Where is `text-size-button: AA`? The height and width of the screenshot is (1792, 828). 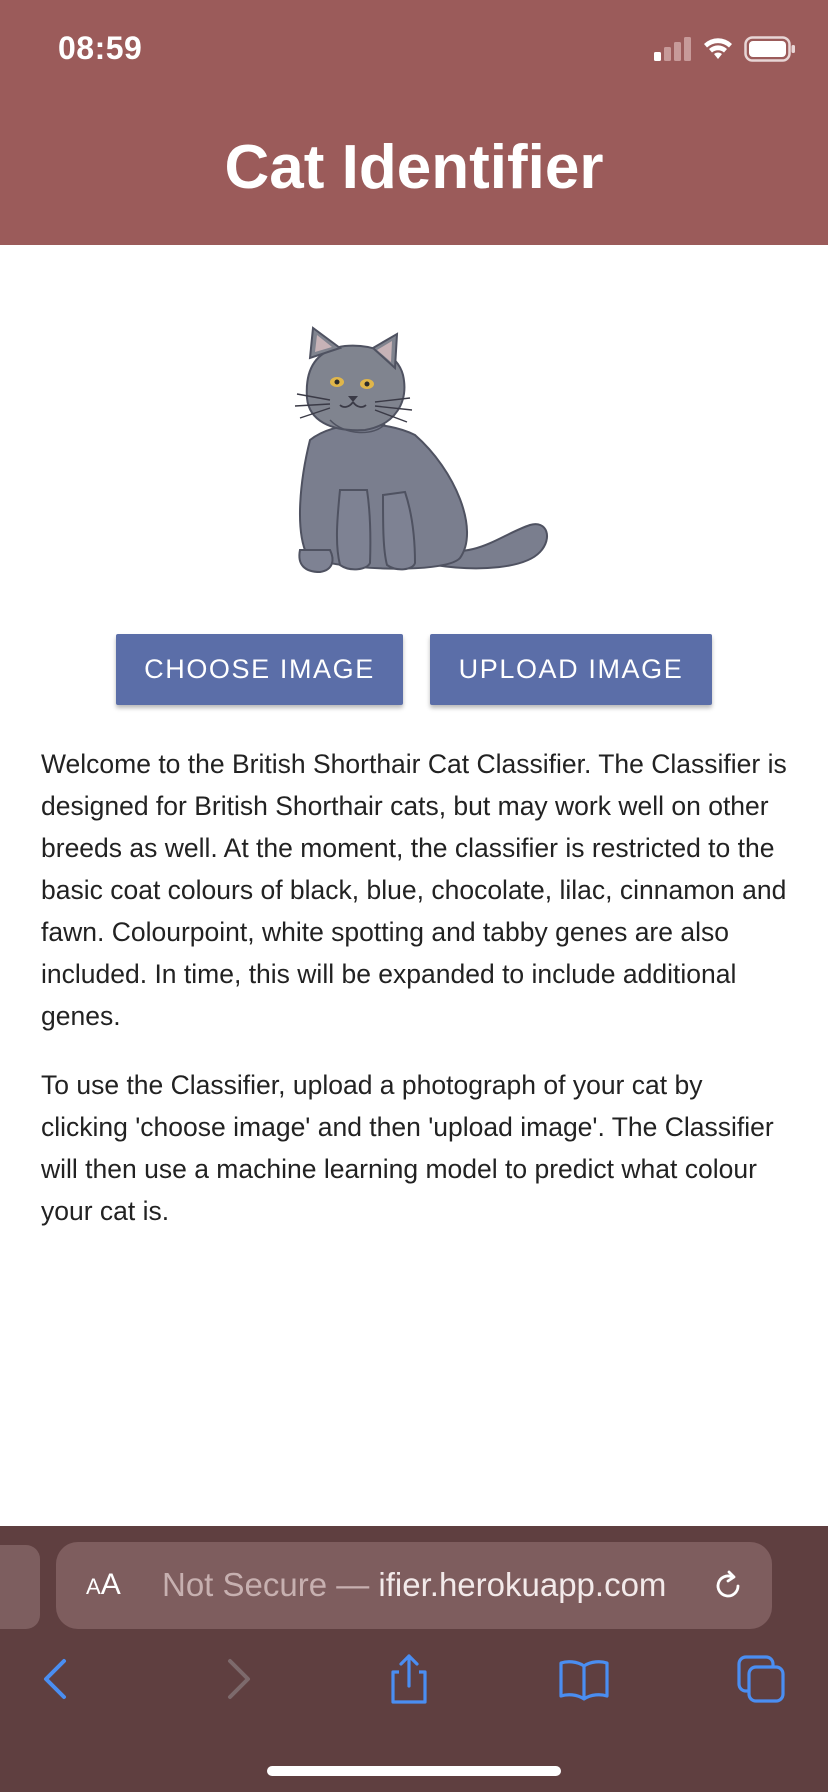 text-size-button: AA is located at coordinates (103, 1585).